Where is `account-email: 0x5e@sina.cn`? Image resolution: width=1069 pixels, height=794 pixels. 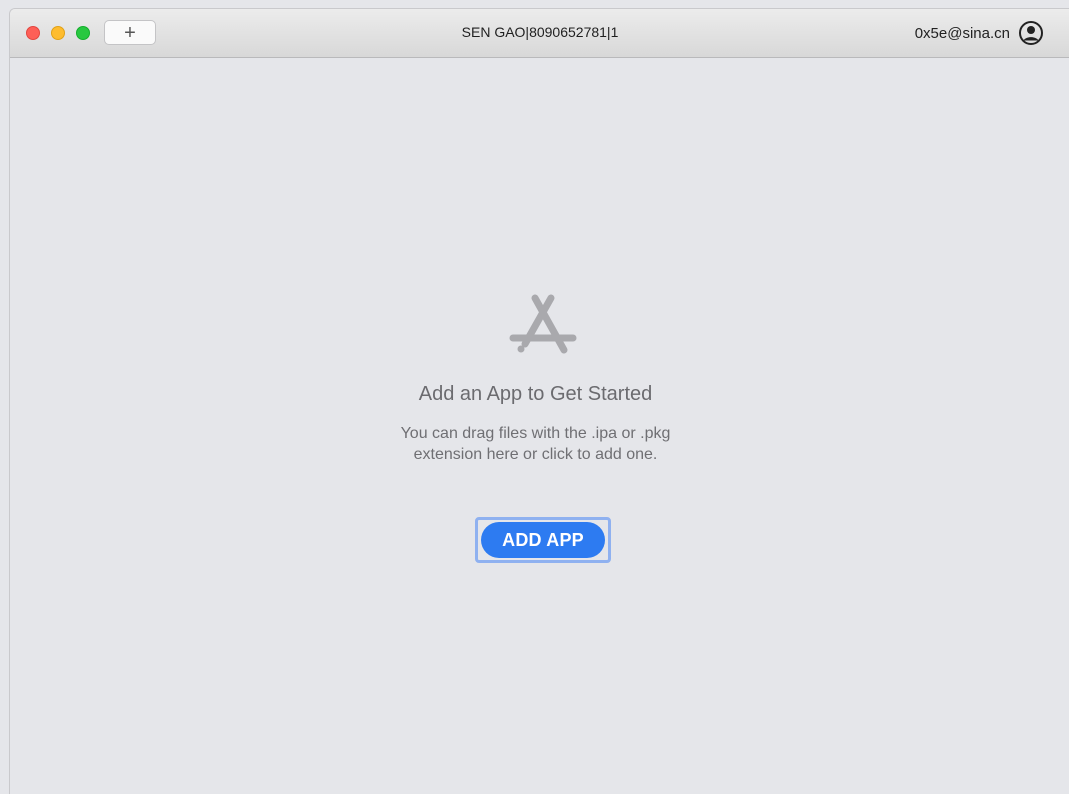 account-email: 0x5e@sina.cn is located at coordinates (962, 33).